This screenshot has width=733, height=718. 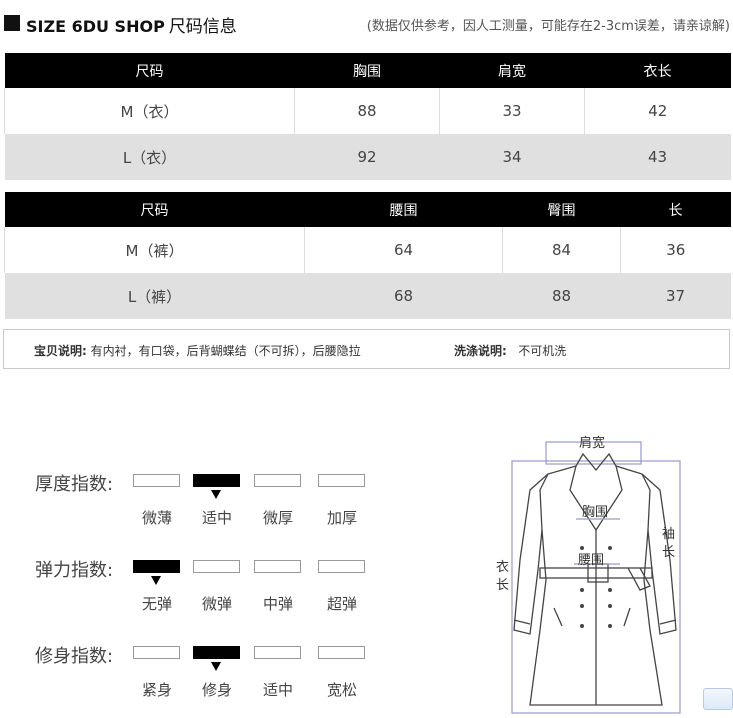 I want to click on scale-option-label: 宽松, so click(x=341, y=690).